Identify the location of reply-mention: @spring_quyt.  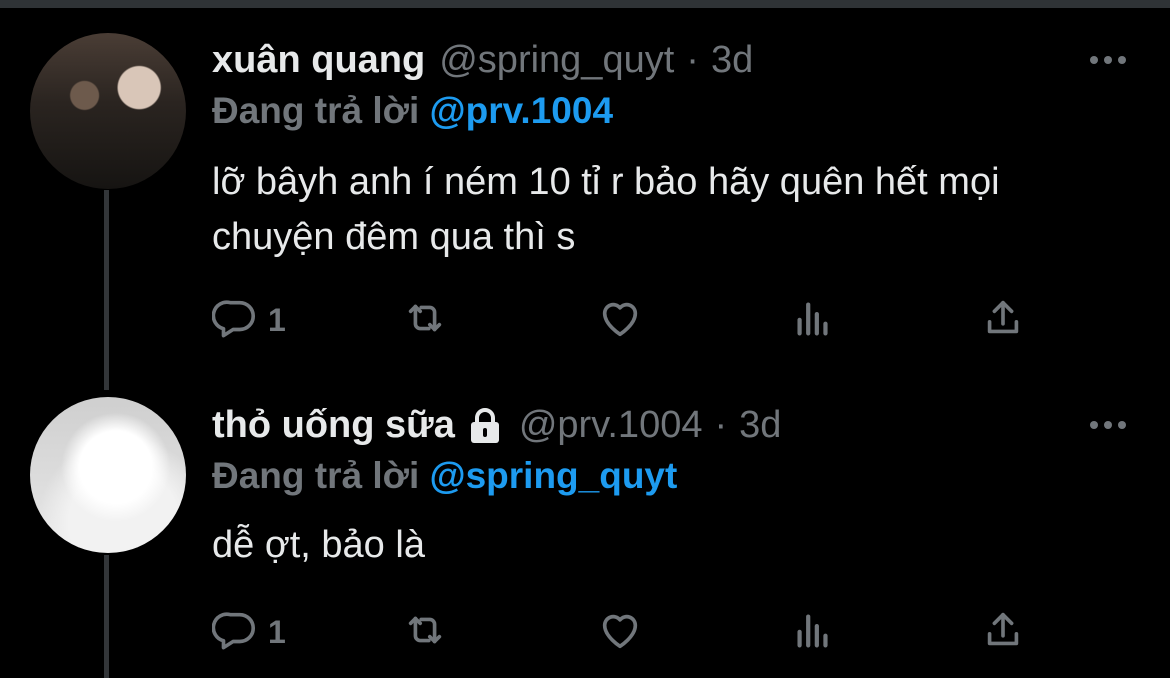
(554, 475).